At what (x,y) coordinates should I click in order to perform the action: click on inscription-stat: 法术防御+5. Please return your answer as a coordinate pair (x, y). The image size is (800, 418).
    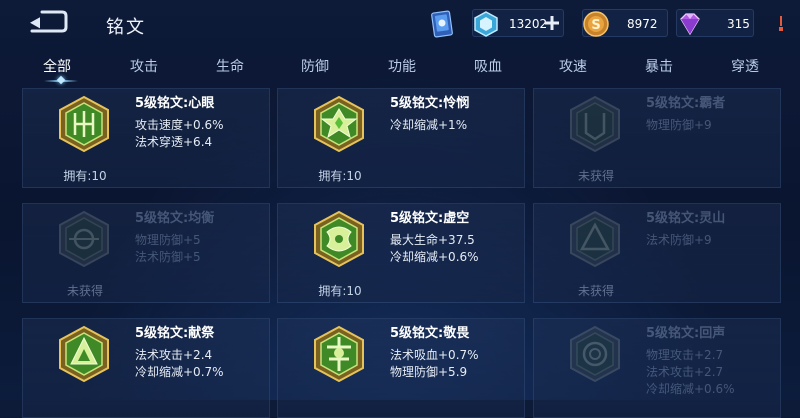
    Looking at the image, I should click on (168, 257).